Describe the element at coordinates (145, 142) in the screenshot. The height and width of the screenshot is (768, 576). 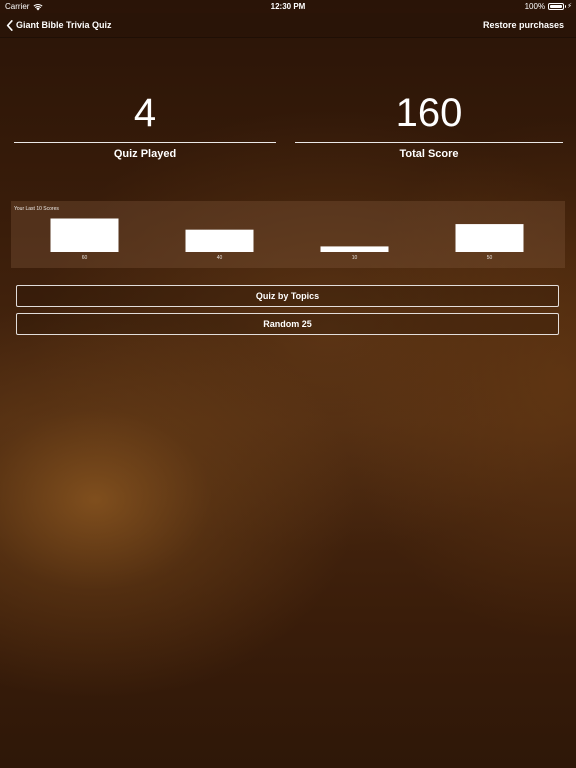
I see `quiz-played-divider` at that location.